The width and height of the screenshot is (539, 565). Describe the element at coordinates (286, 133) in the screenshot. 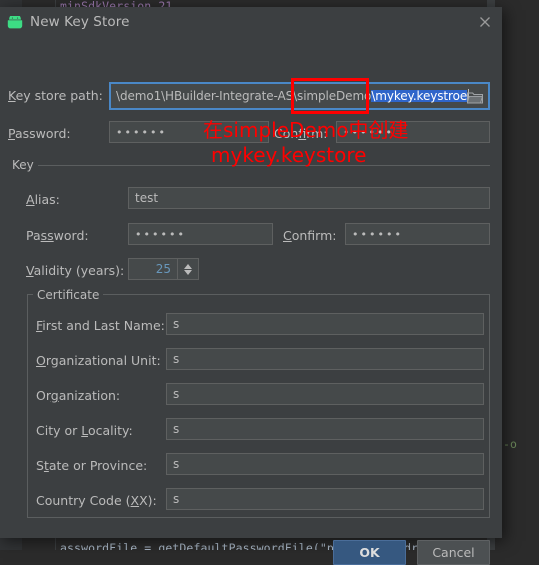

I see `store-confirm-label-pre: Con` at that location.